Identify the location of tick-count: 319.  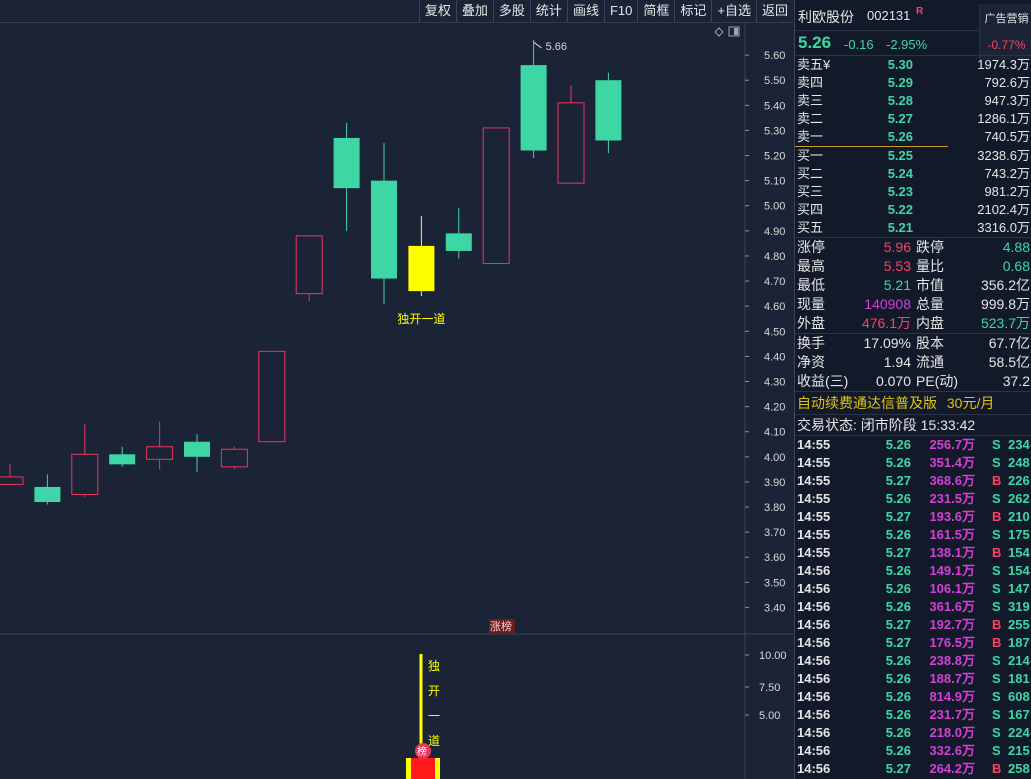
(1019, 606).